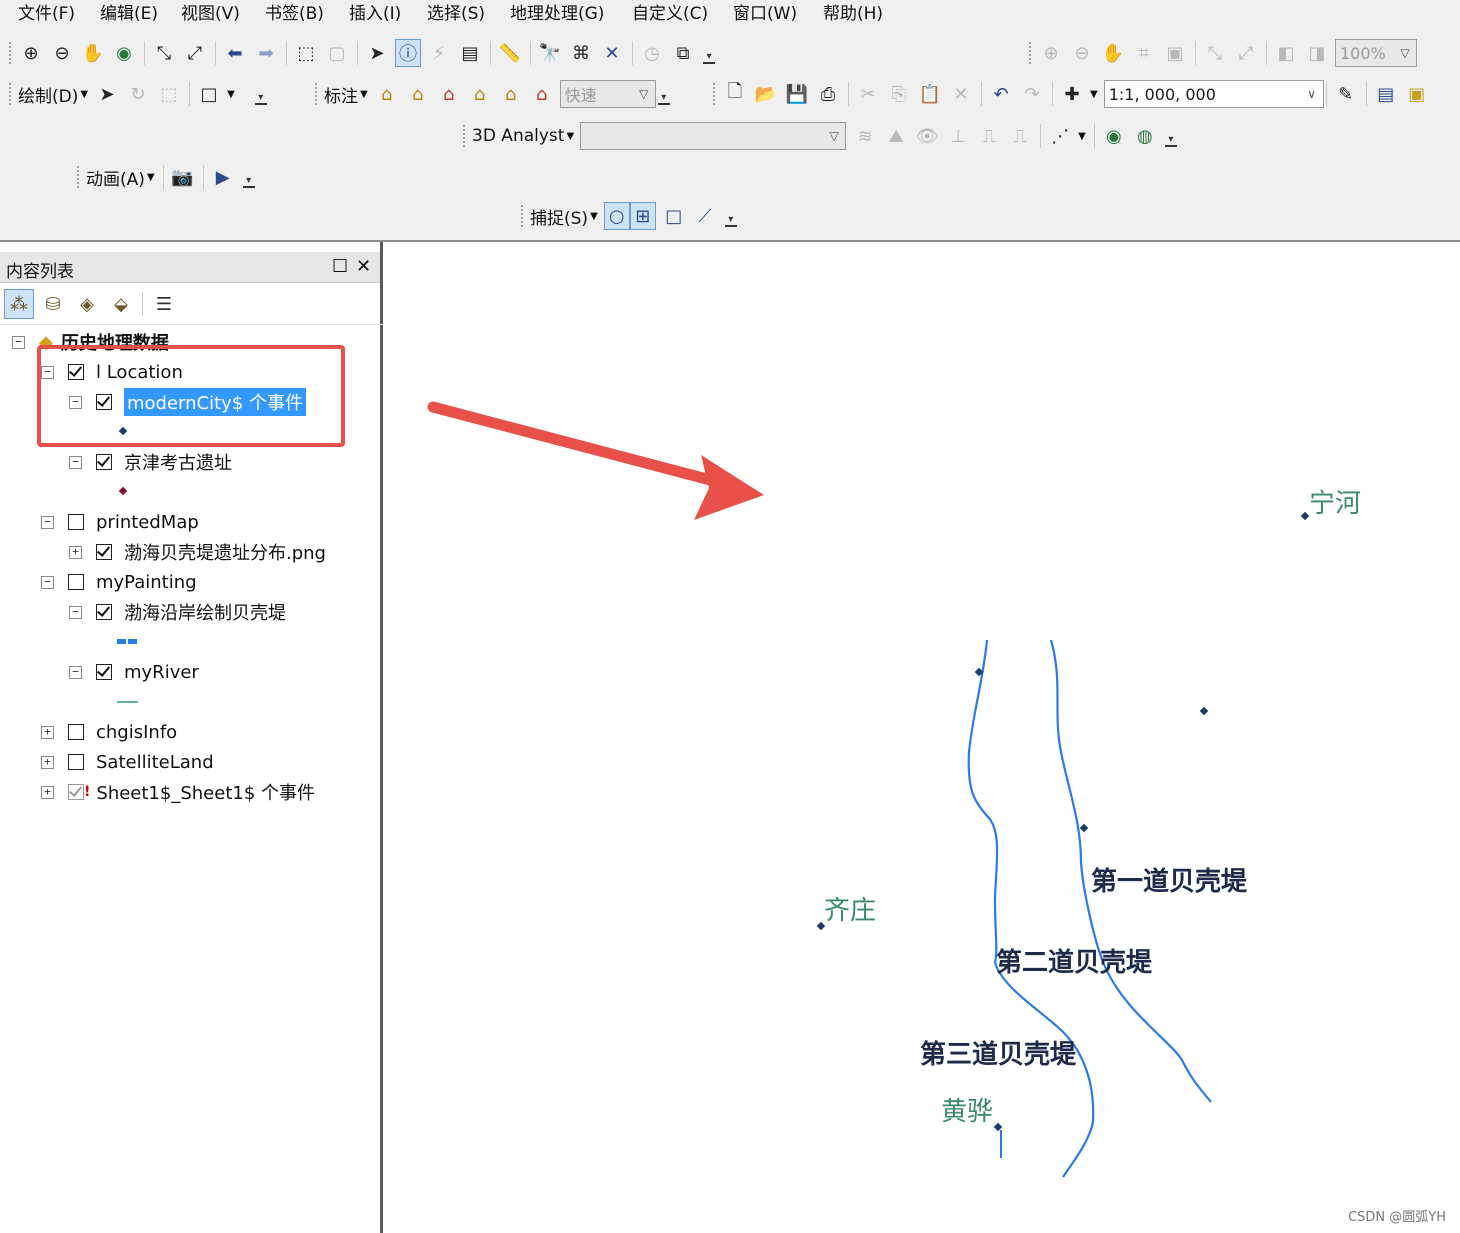 This screenshot has height=1233, width=1460. I want to click on lock-labels-icon: ⌂, so click(480, 94).